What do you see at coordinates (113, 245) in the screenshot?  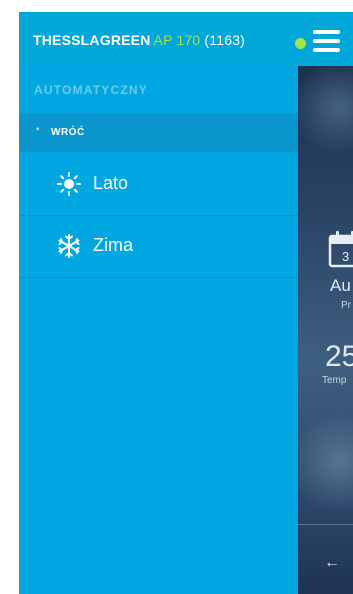 I see `menu-item-label: Zima` at bounding box center [113, 245].